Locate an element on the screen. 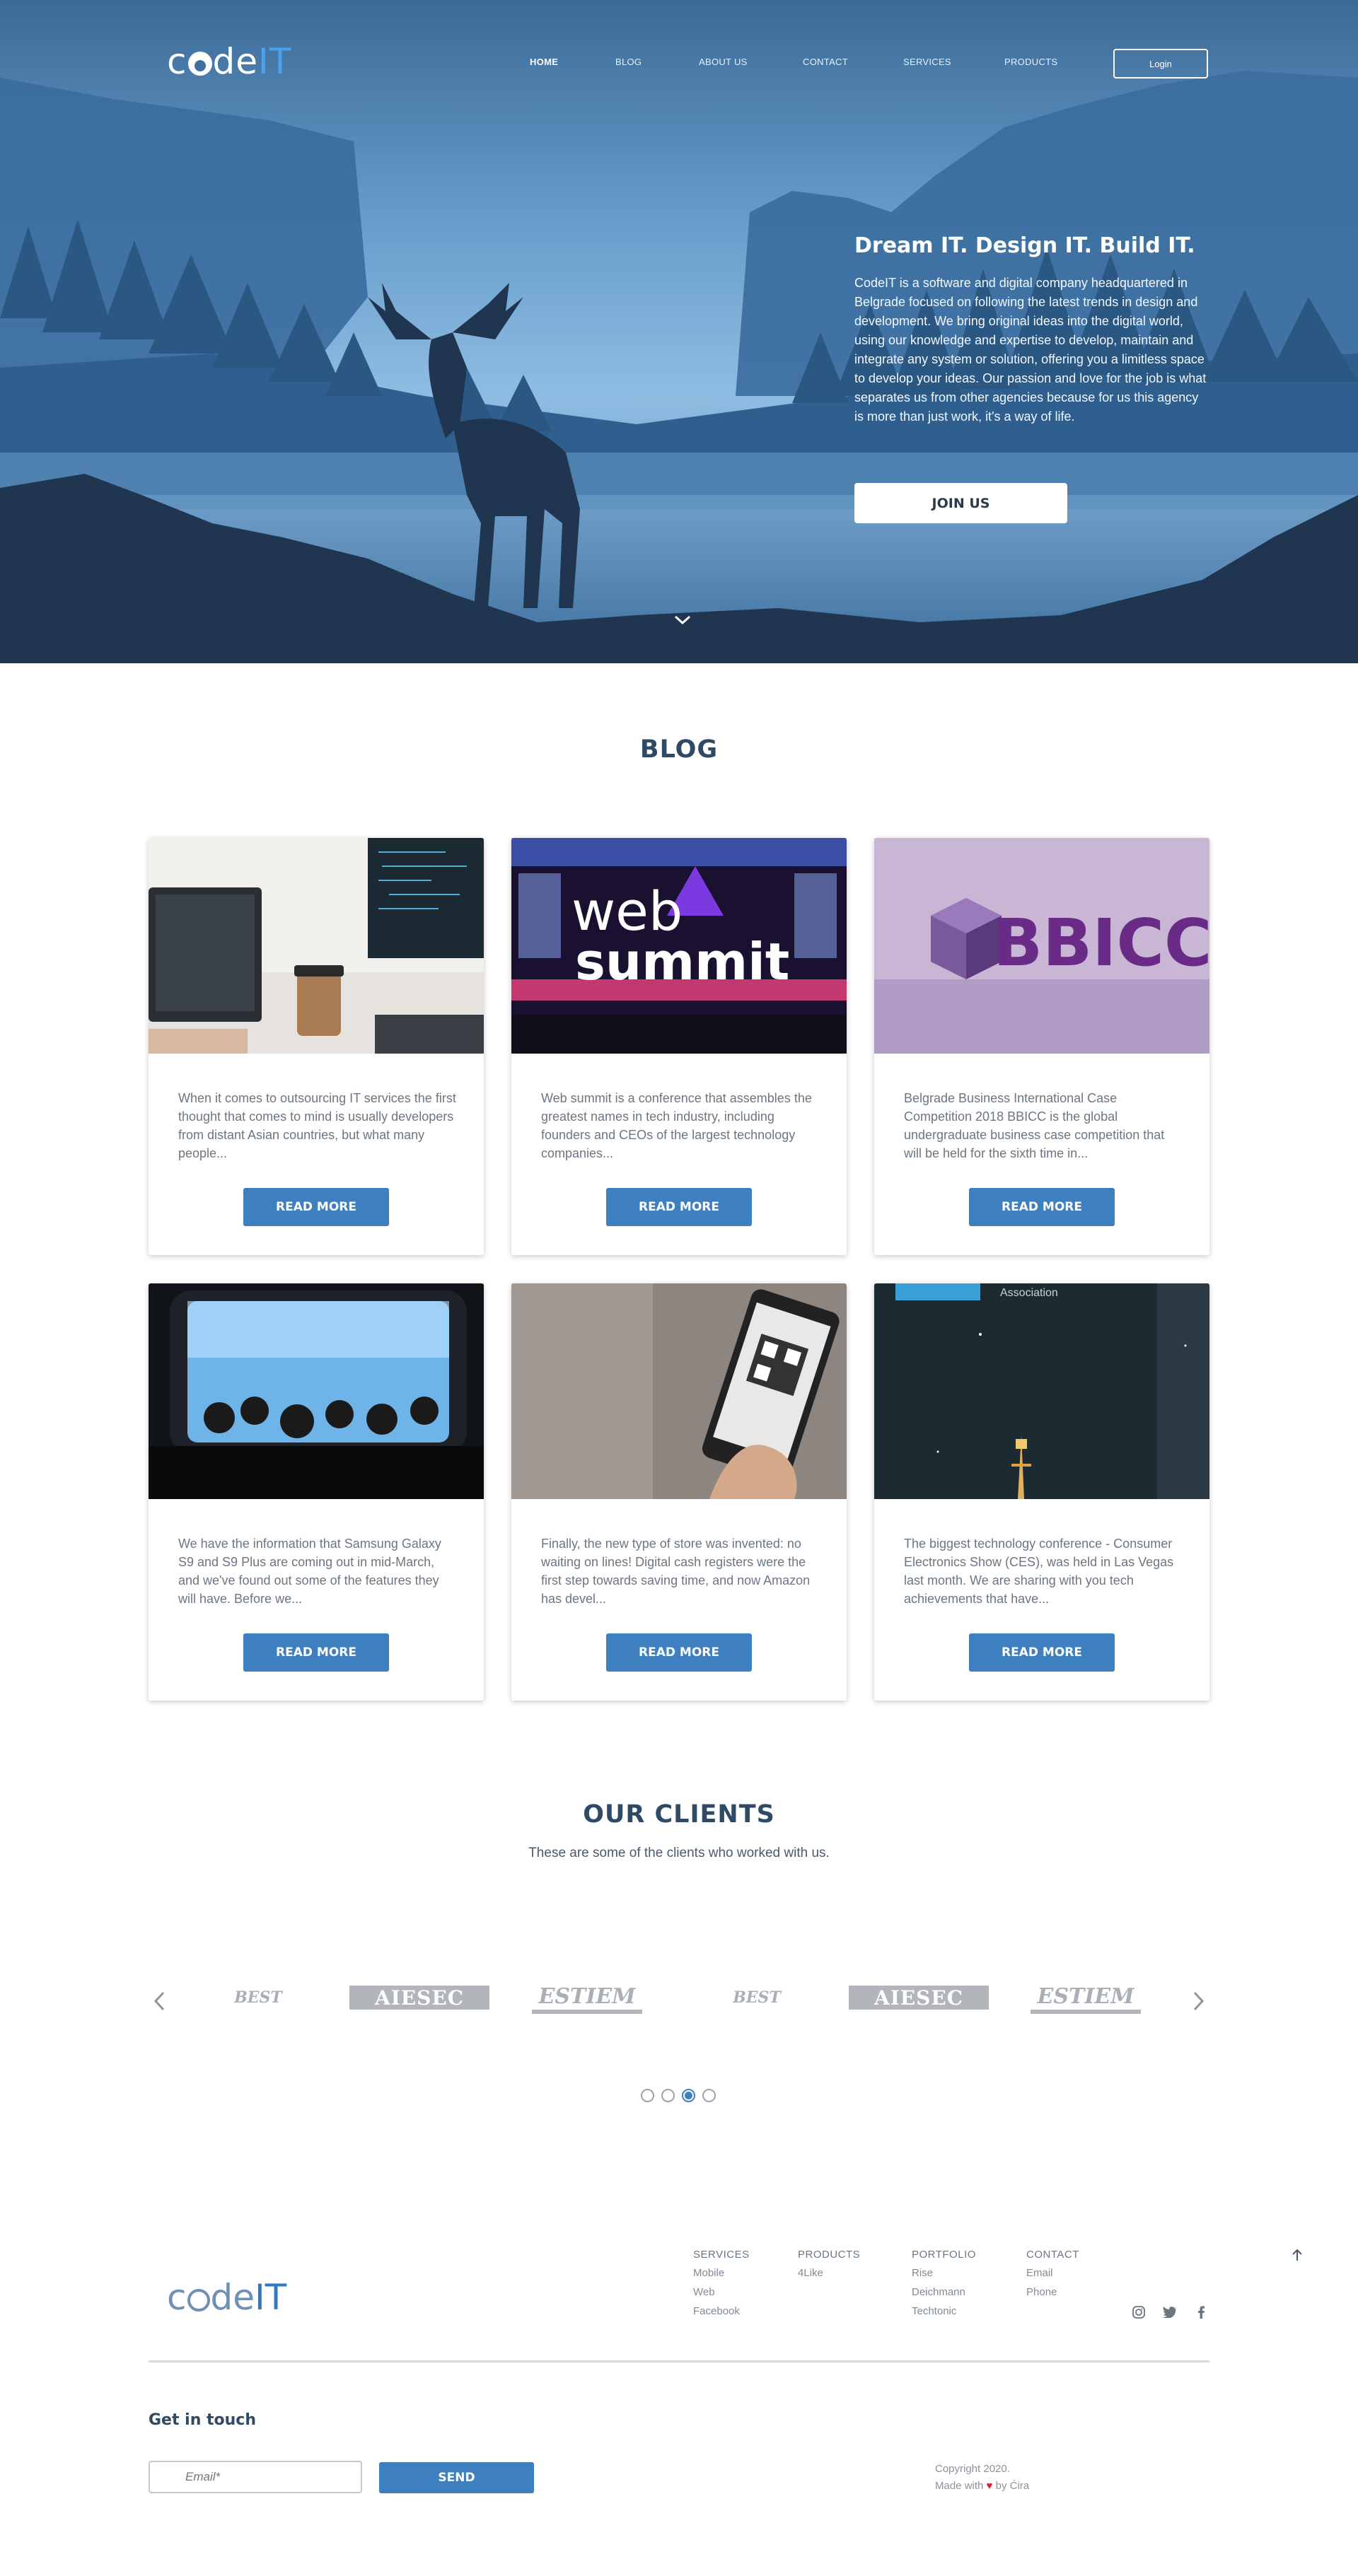 This screenshot has height=2576, width=1358. instagram-icon is located at coordinates (1138, 2312).